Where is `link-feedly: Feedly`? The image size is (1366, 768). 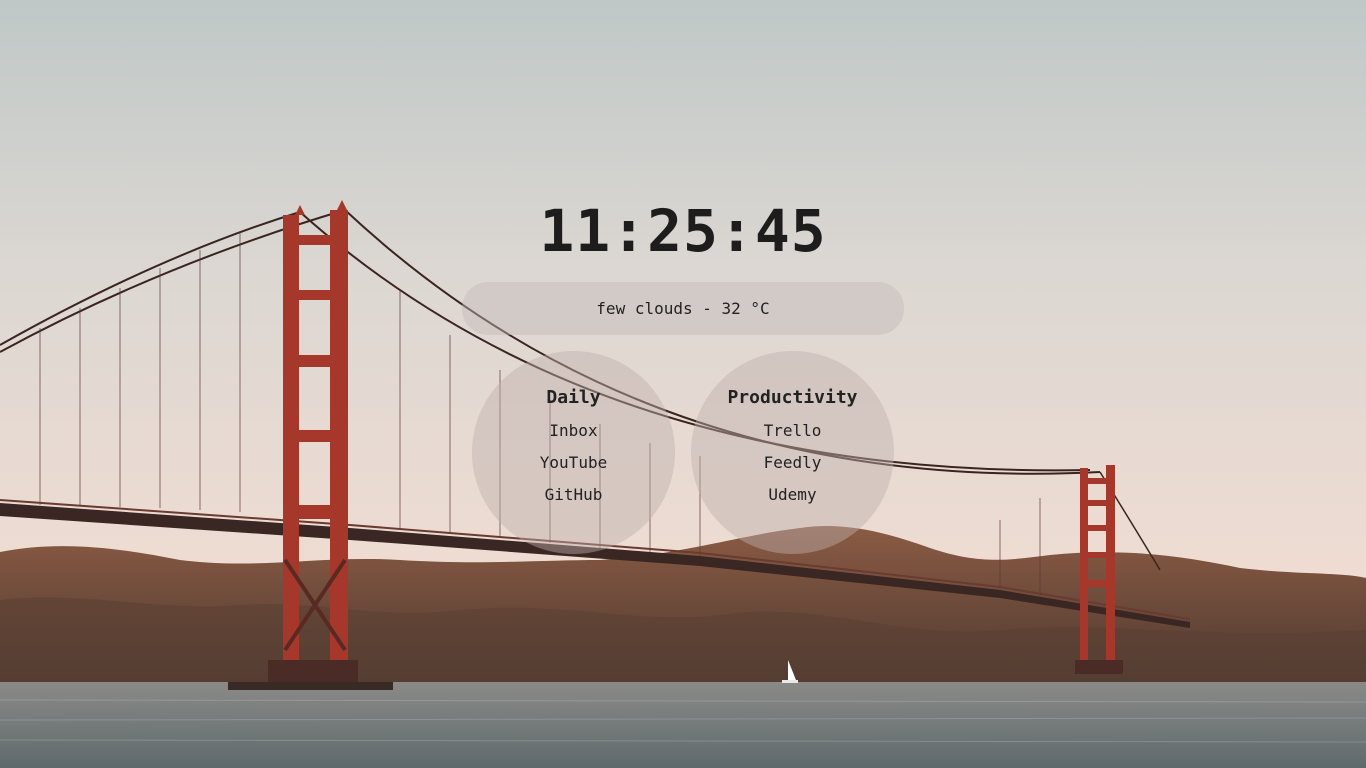 link-feedly: Feedly is located at coordinates (792, 463).